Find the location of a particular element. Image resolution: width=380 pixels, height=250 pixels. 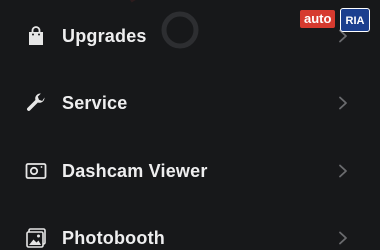

menu-item-photobooth: Photobooth is located at coordinates (190, 233).